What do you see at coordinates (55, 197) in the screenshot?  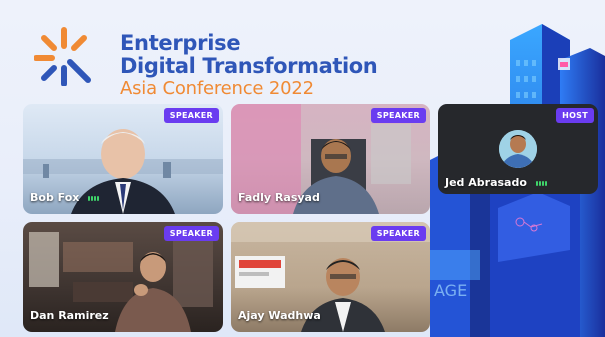 I see `participant-name: Bob Fox` at bounding box center [55, 197].